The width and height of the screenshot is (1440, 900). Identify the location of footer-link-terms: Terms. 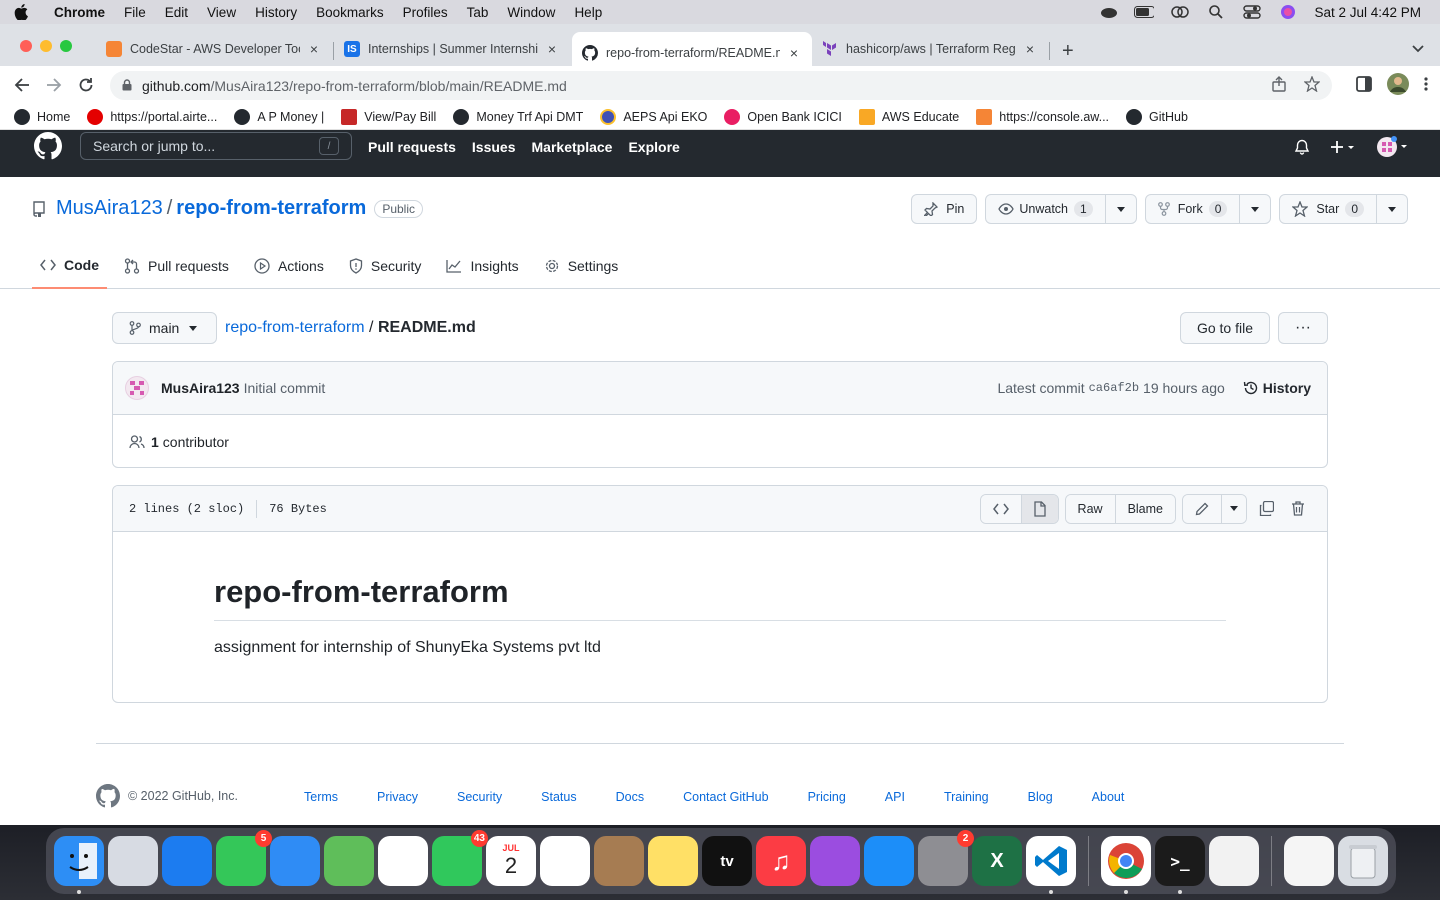
(321, 797).